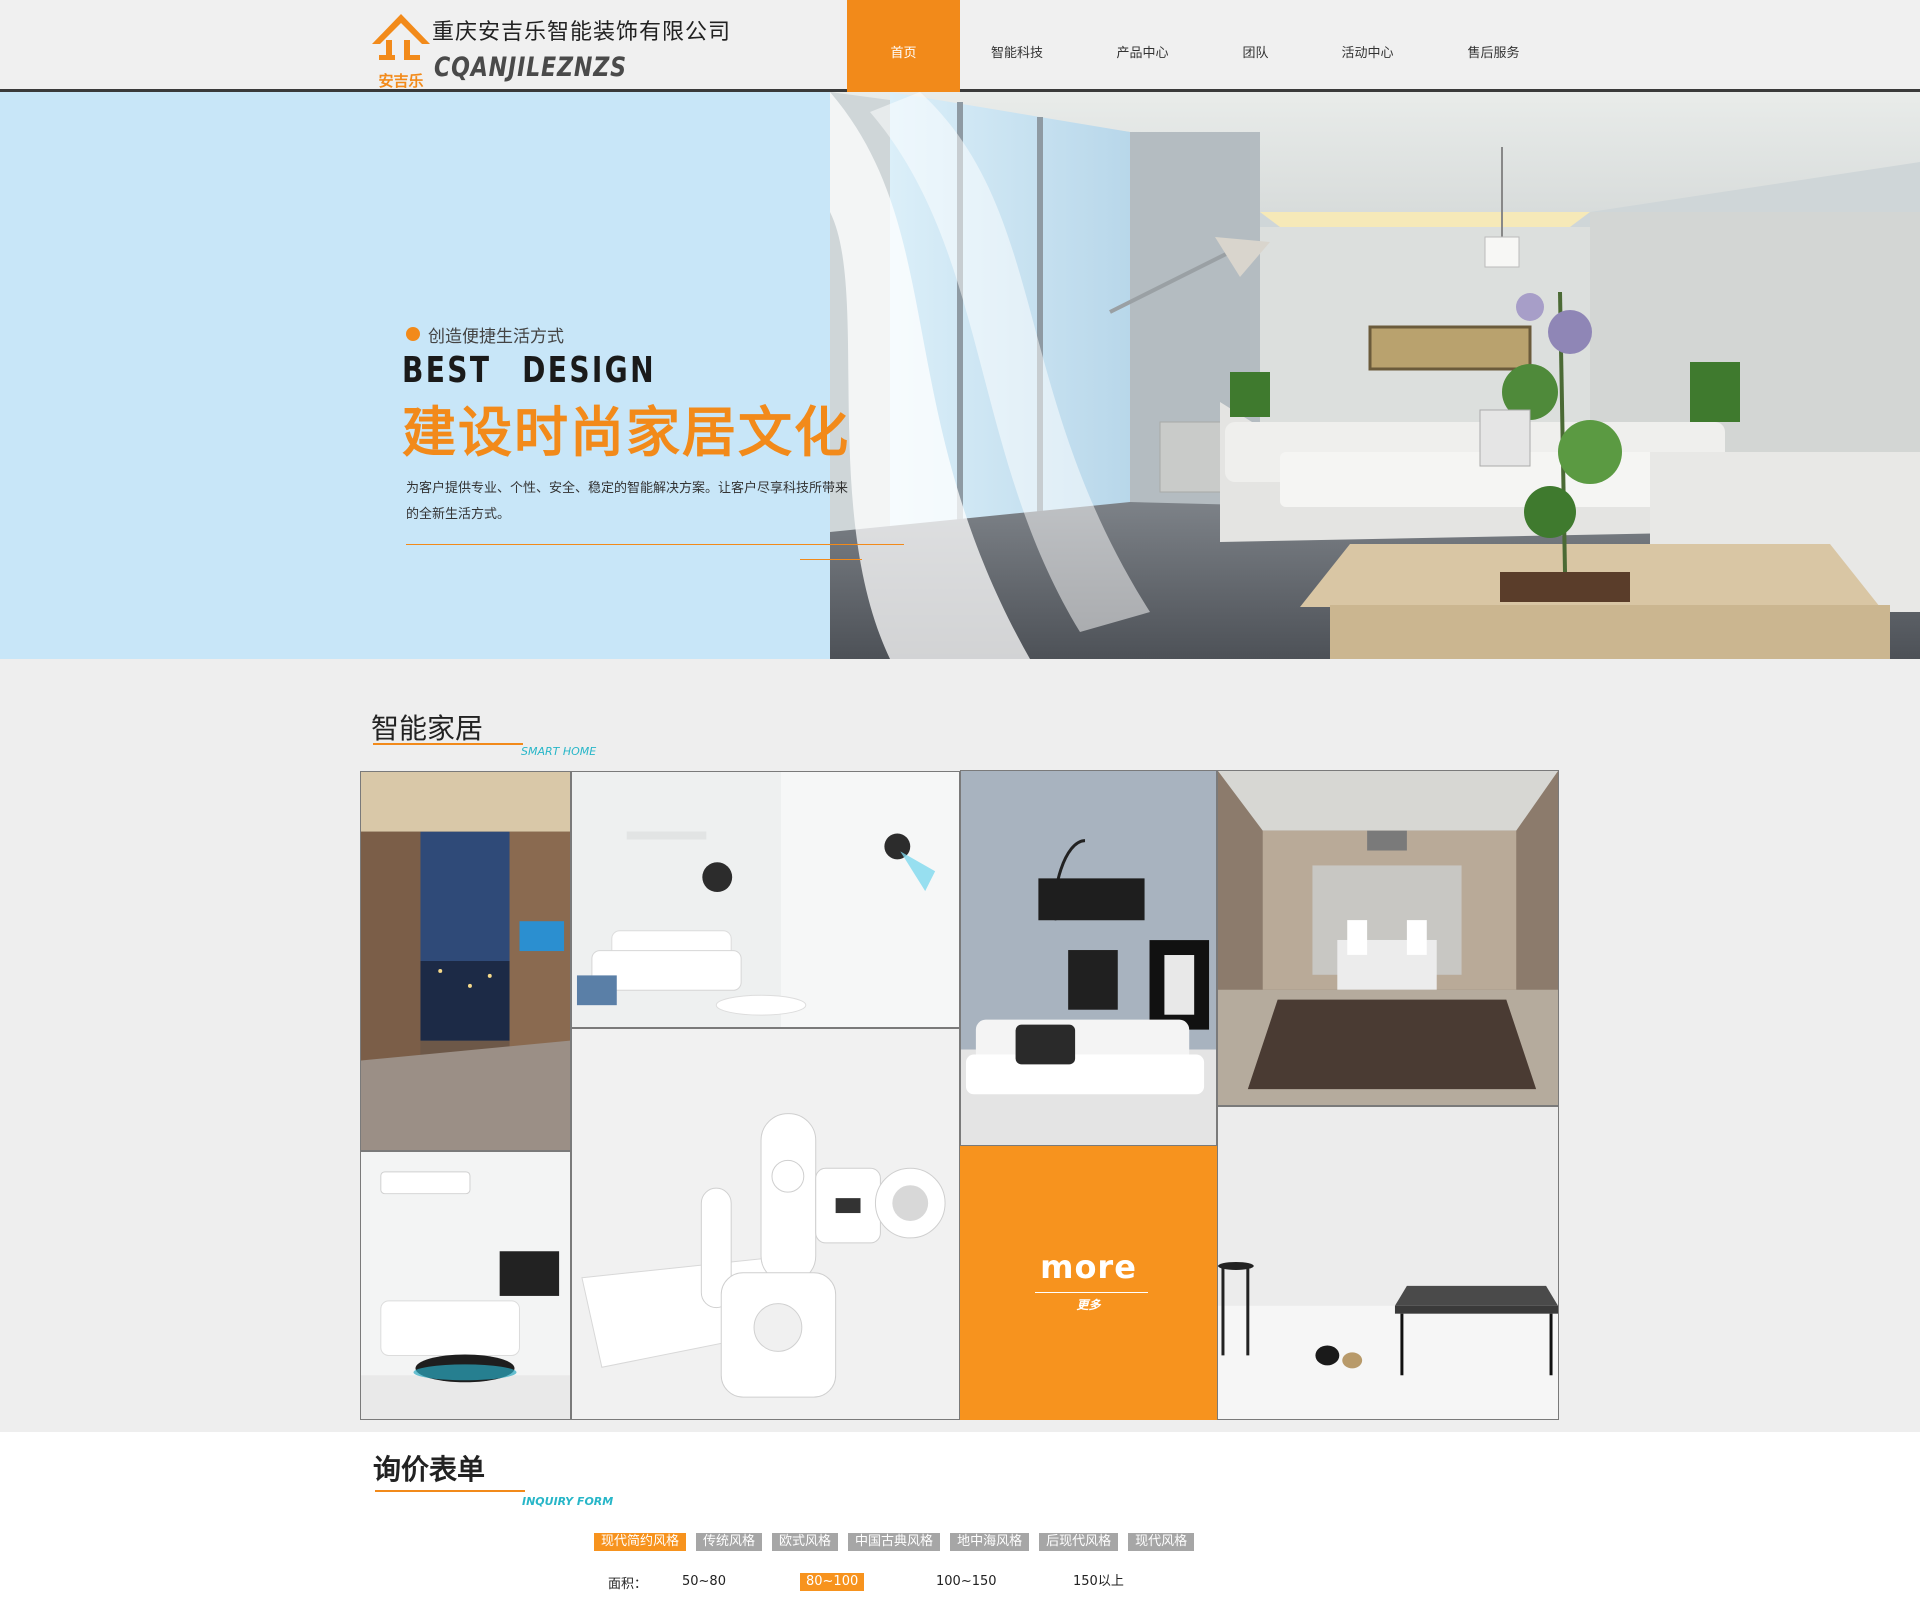 Image resolution: width=1920 pixels, height=1616 pixels. I want to click on more-divider, so click(1091, 1292).